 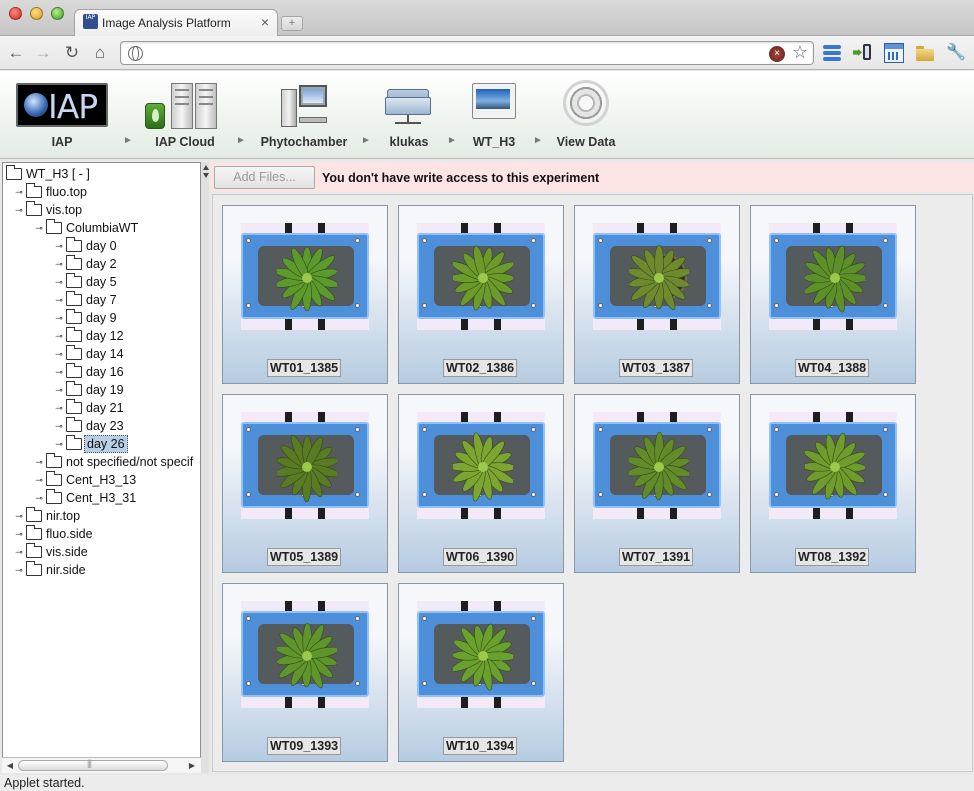 What do you see at coordinates (16, 53) in the screenshot?
I see `back-arrow-icon: ←` at bounding box center [16, 53].